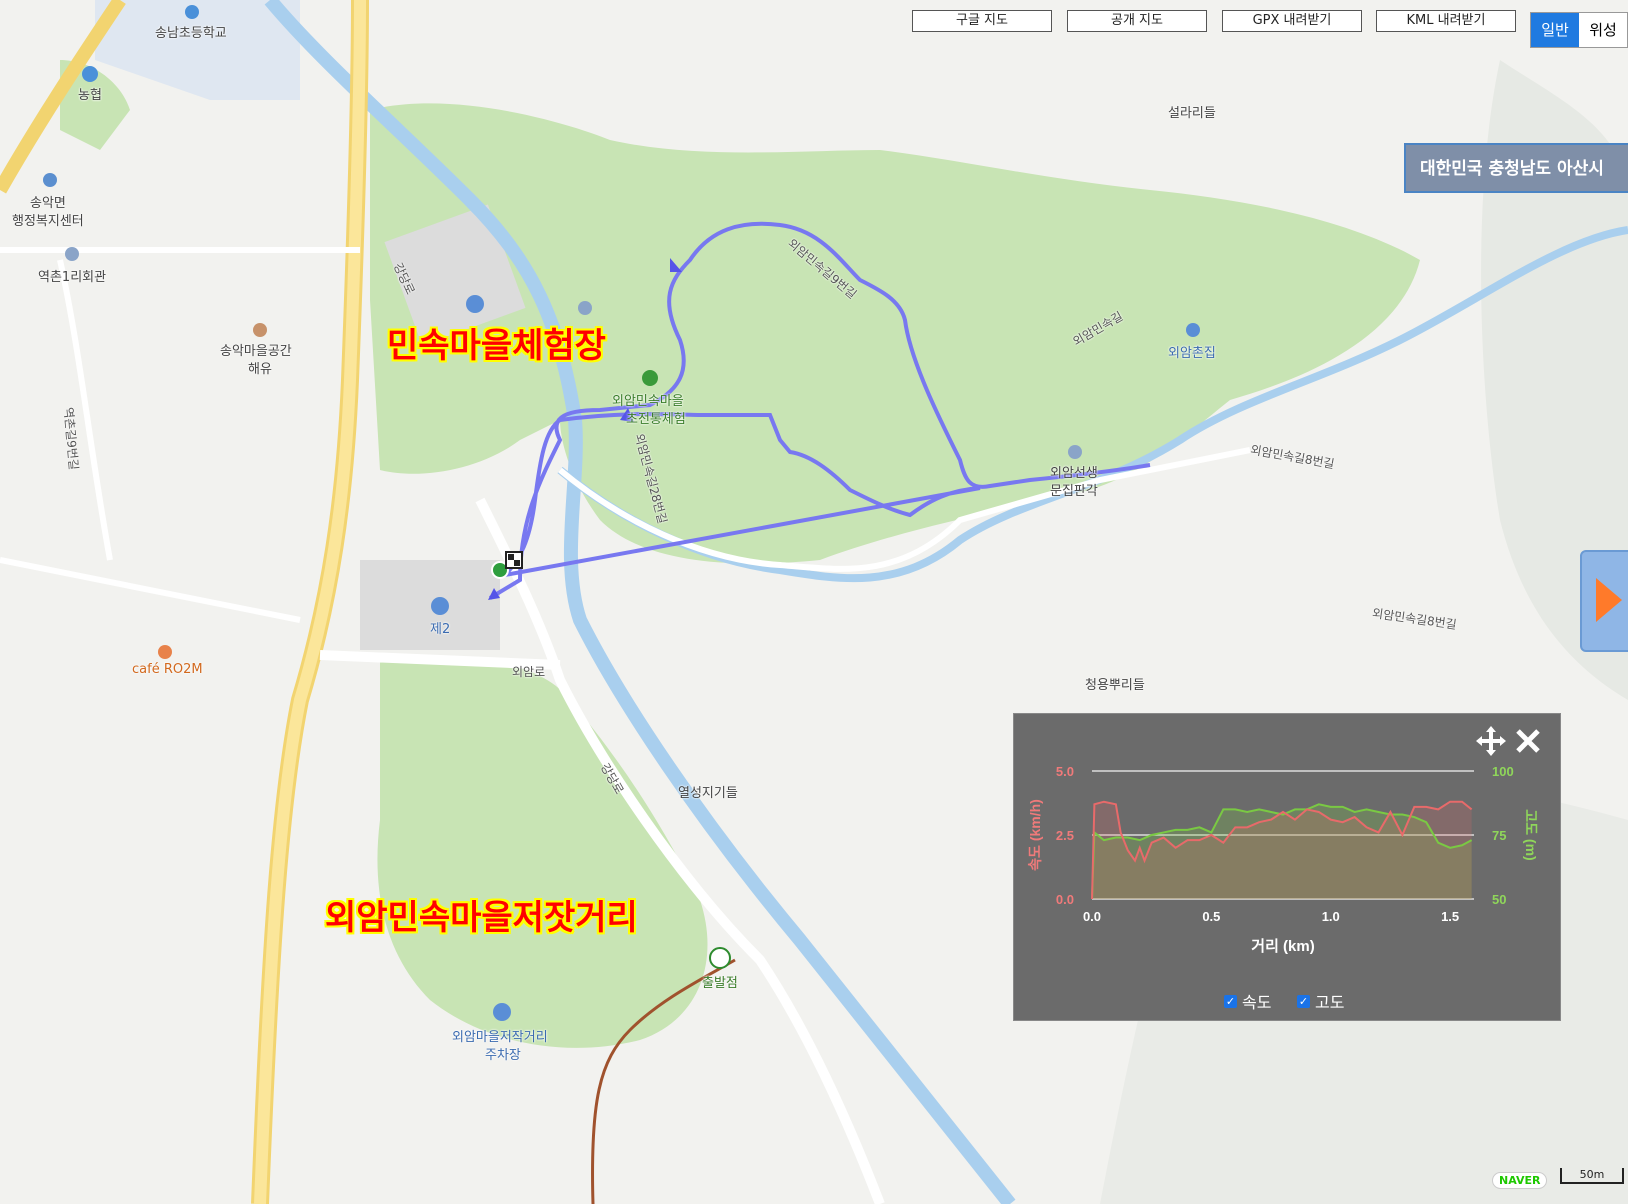  I want to click on y-right-tick-label: 75, so click(1499, 835).